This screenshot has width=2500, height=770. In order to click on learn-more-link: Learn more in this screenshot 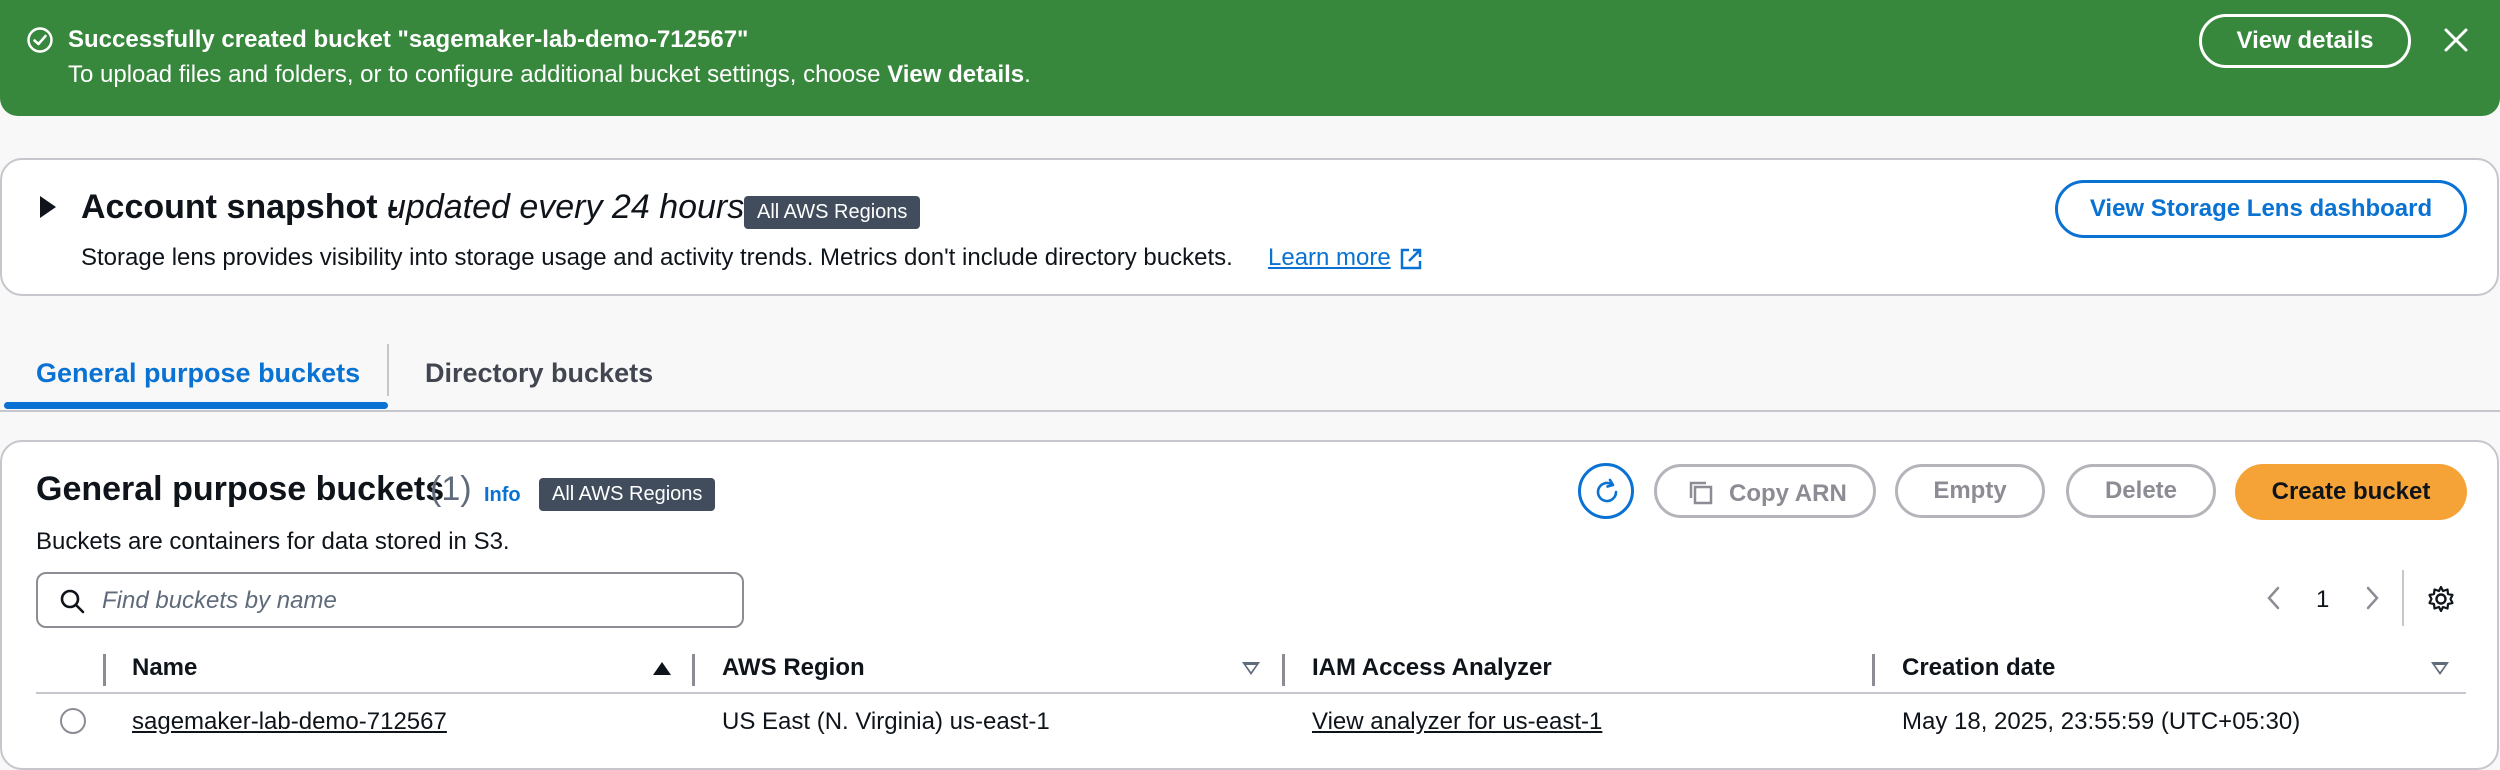, I will do `click(1329, 258)`.